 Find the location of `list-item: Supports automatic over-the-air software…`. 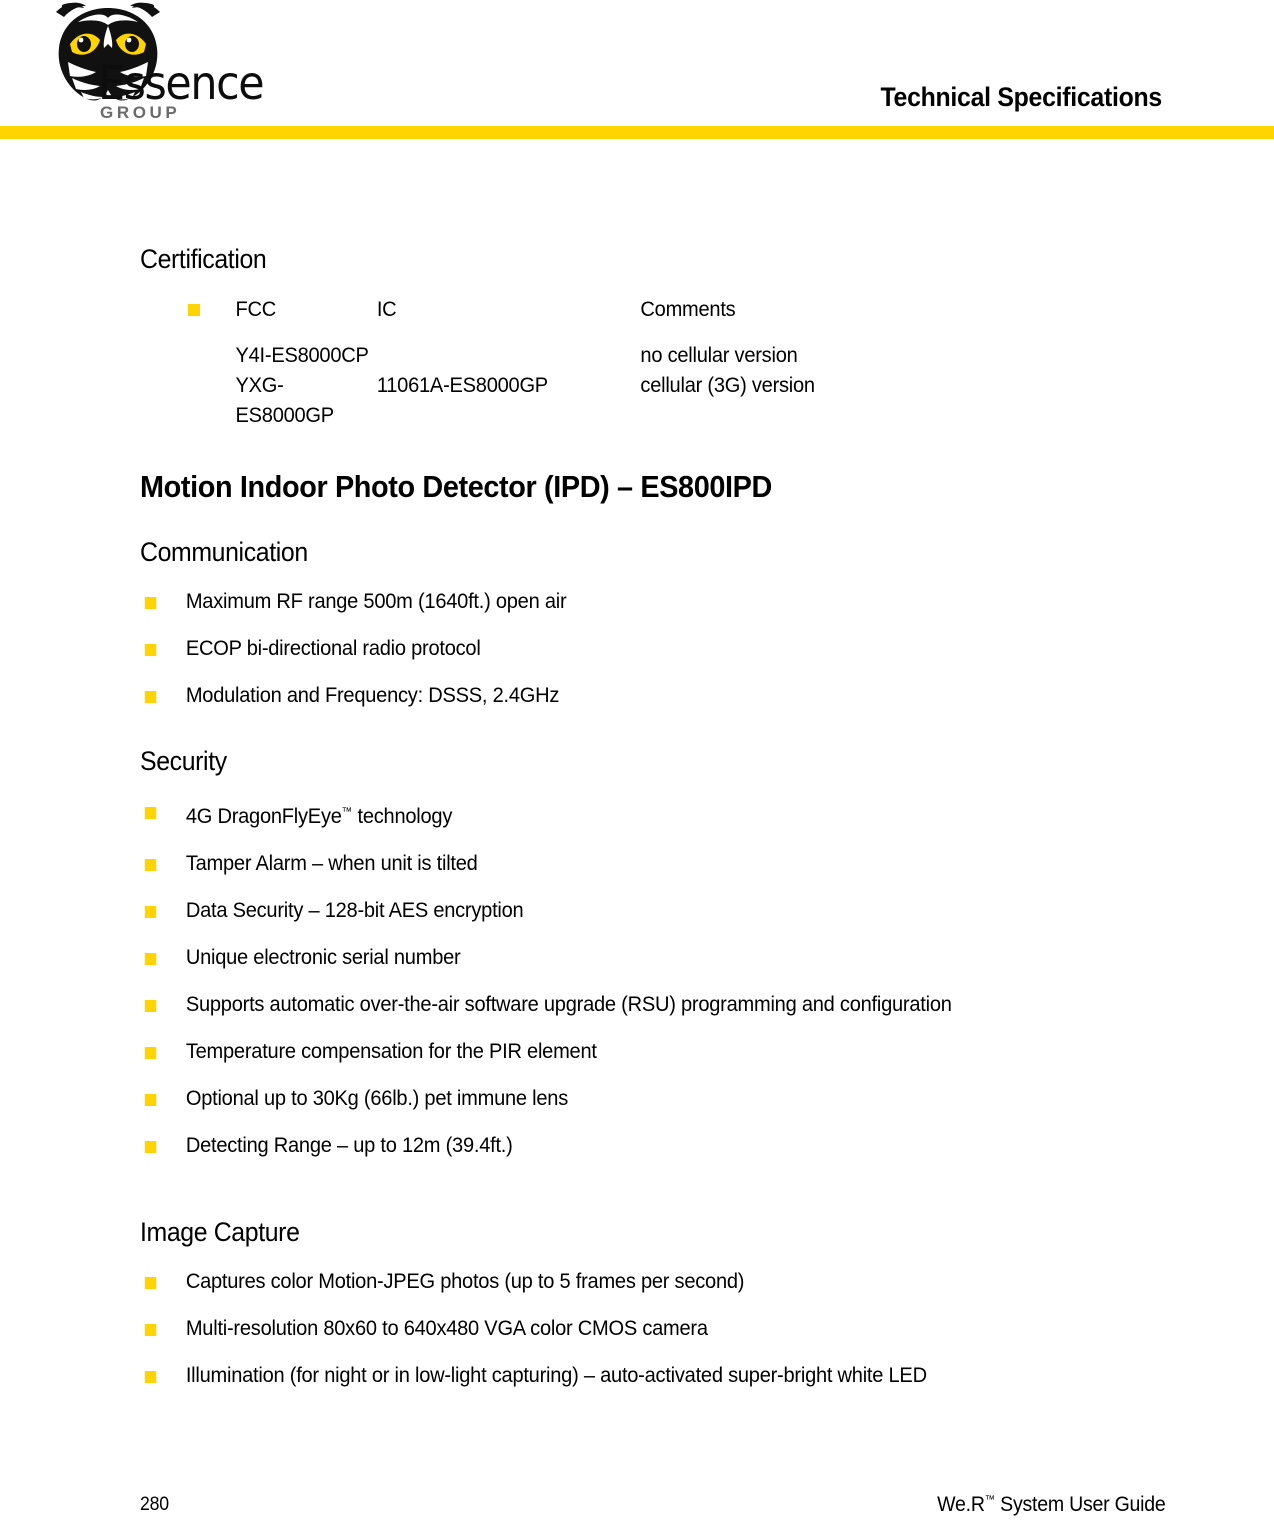

list-item: Supports automatic over-the-air software… is located at coordinates (564, 1005).